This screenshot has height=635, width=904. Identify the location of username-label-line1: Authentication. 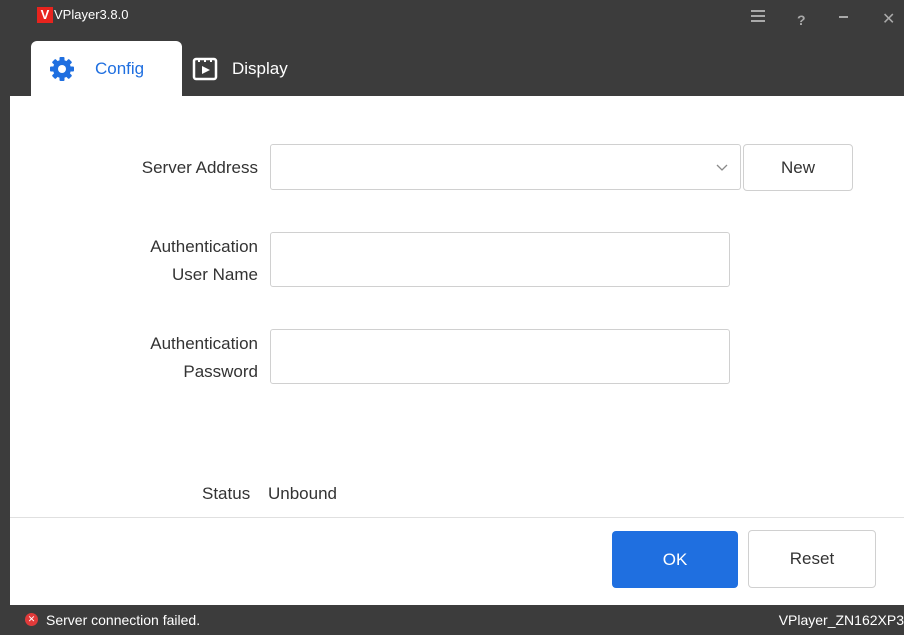
(204, 246).